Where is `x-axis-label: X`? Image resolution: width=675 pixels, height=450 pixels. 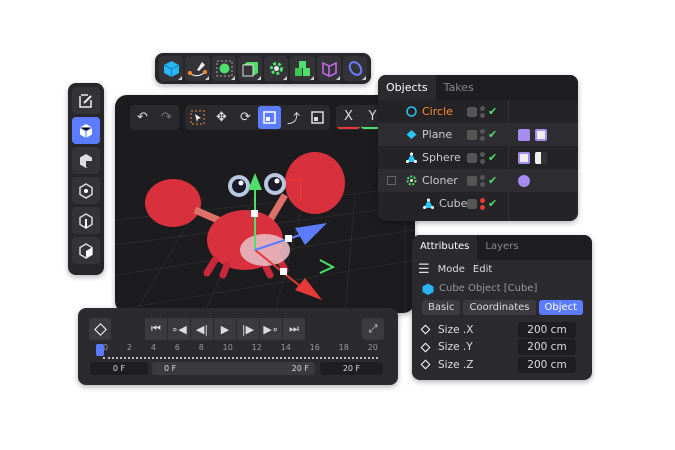 x-axis-label: X is located at coordinates (348, 116).